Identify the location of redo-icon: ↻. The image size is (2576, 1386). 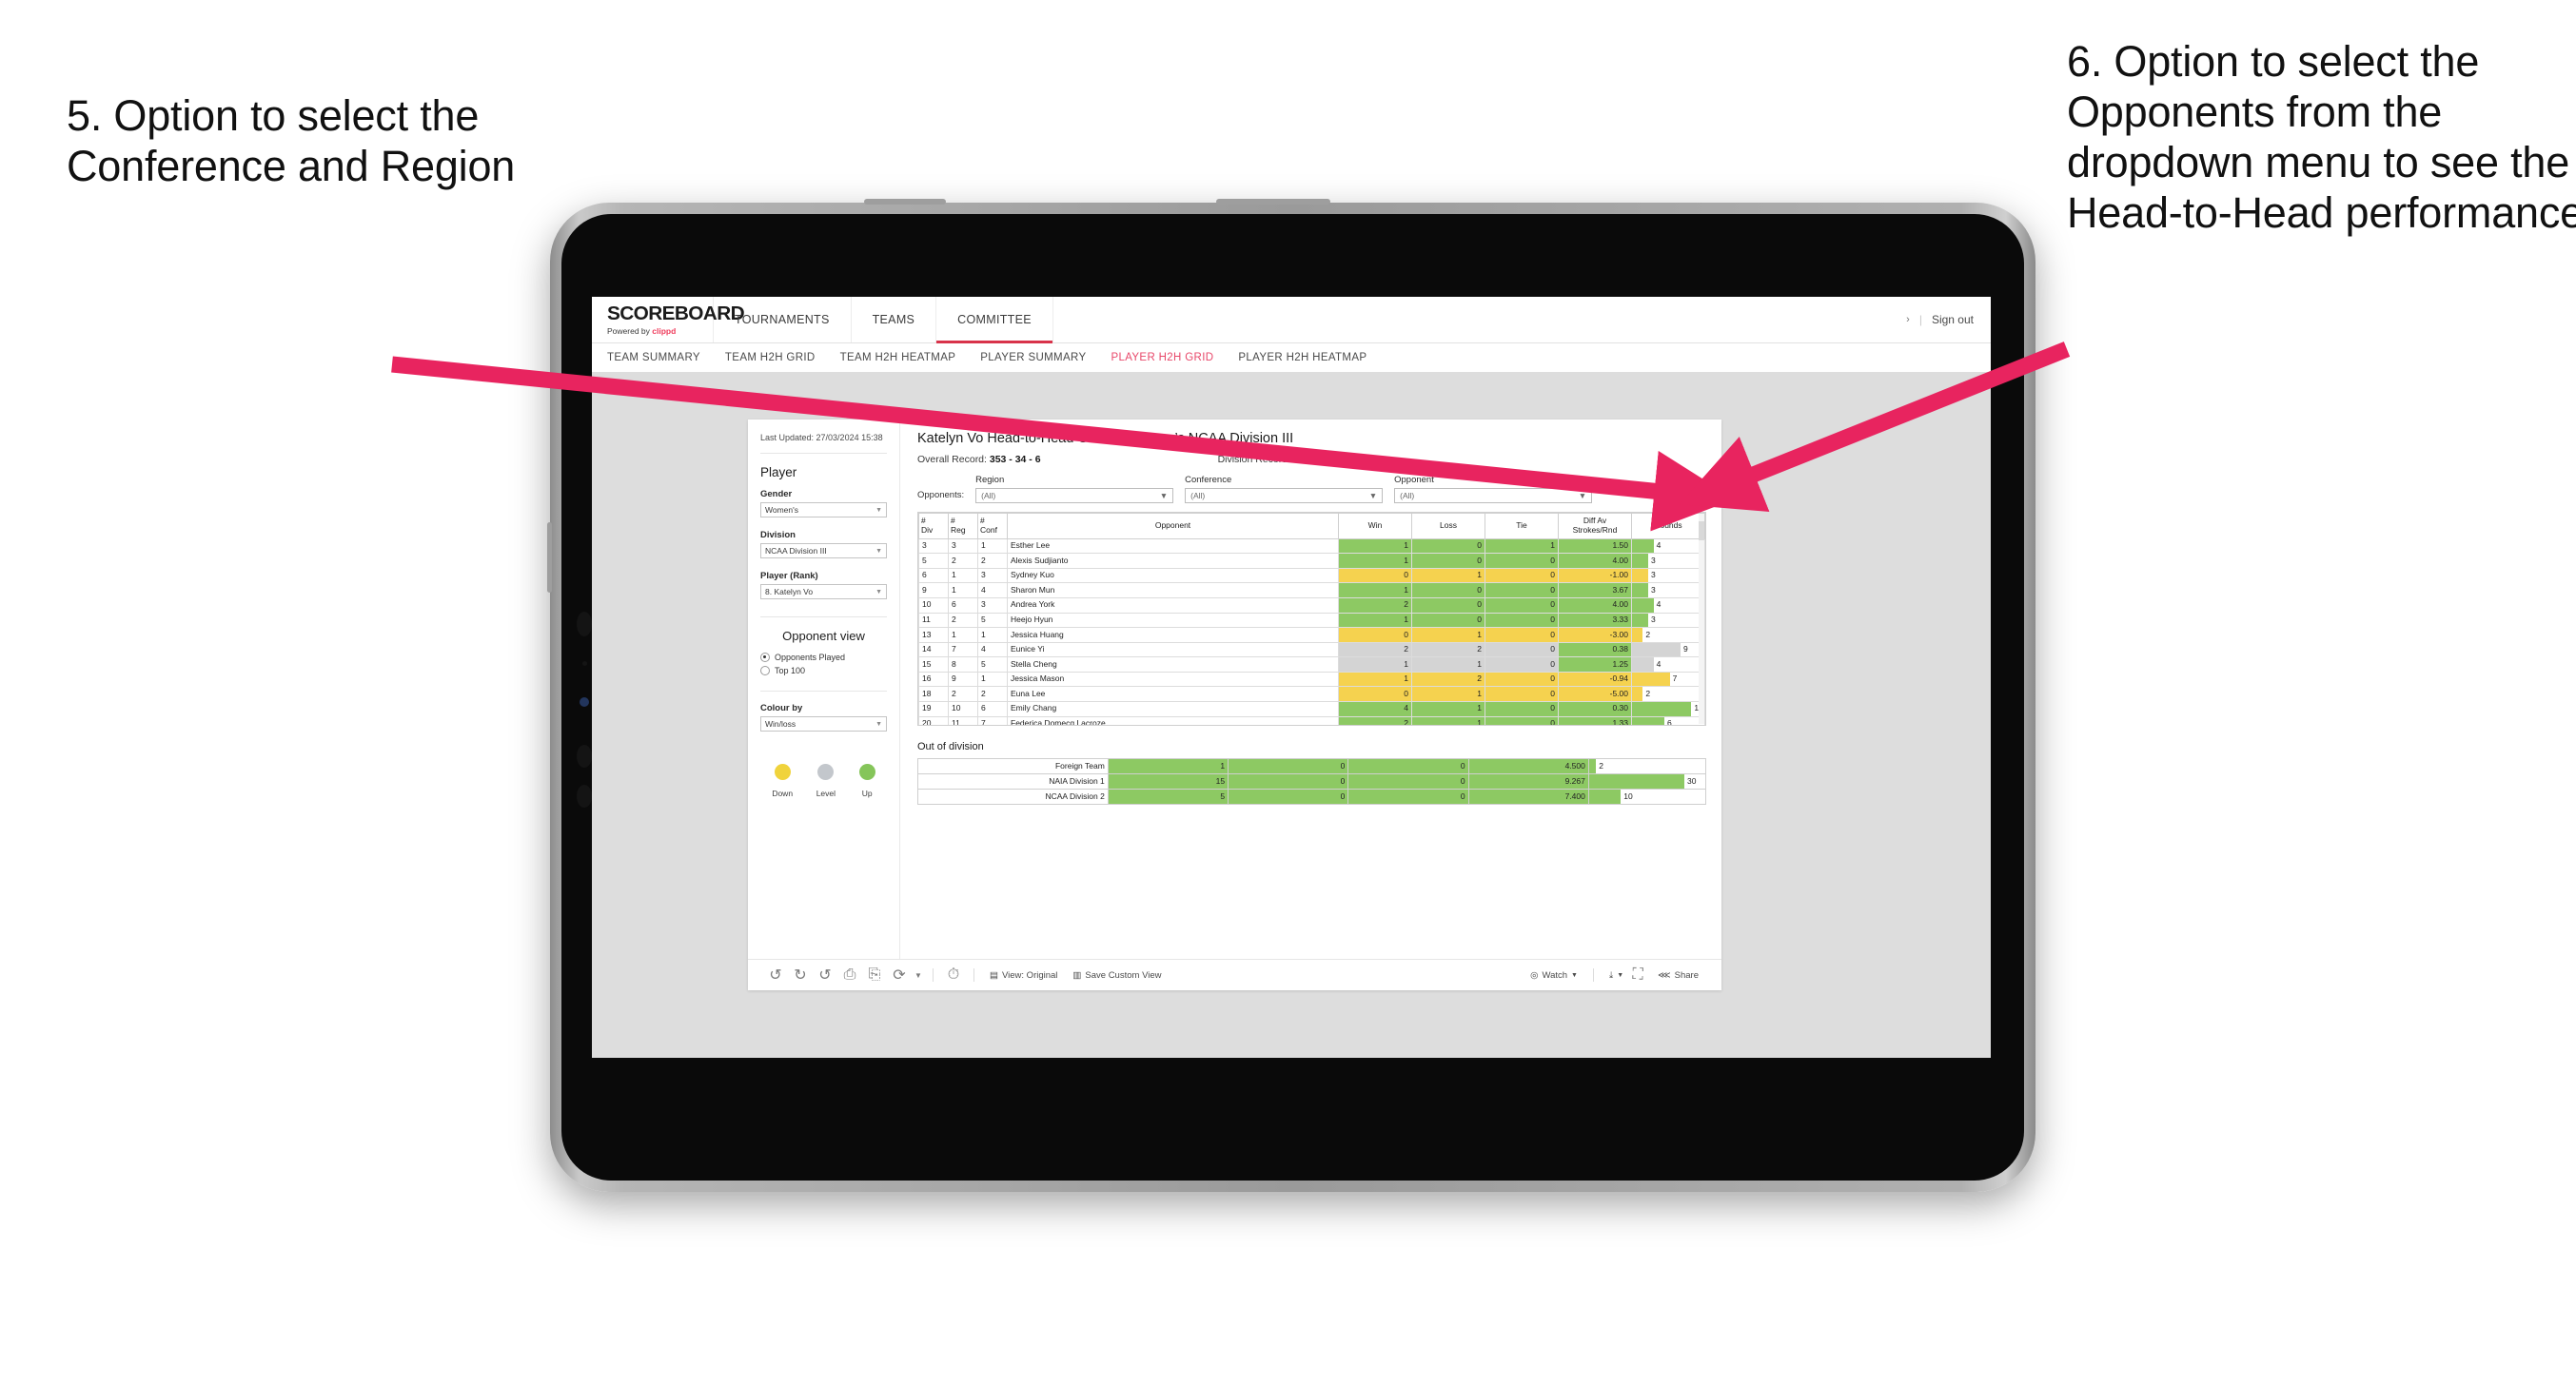
(800, 975).